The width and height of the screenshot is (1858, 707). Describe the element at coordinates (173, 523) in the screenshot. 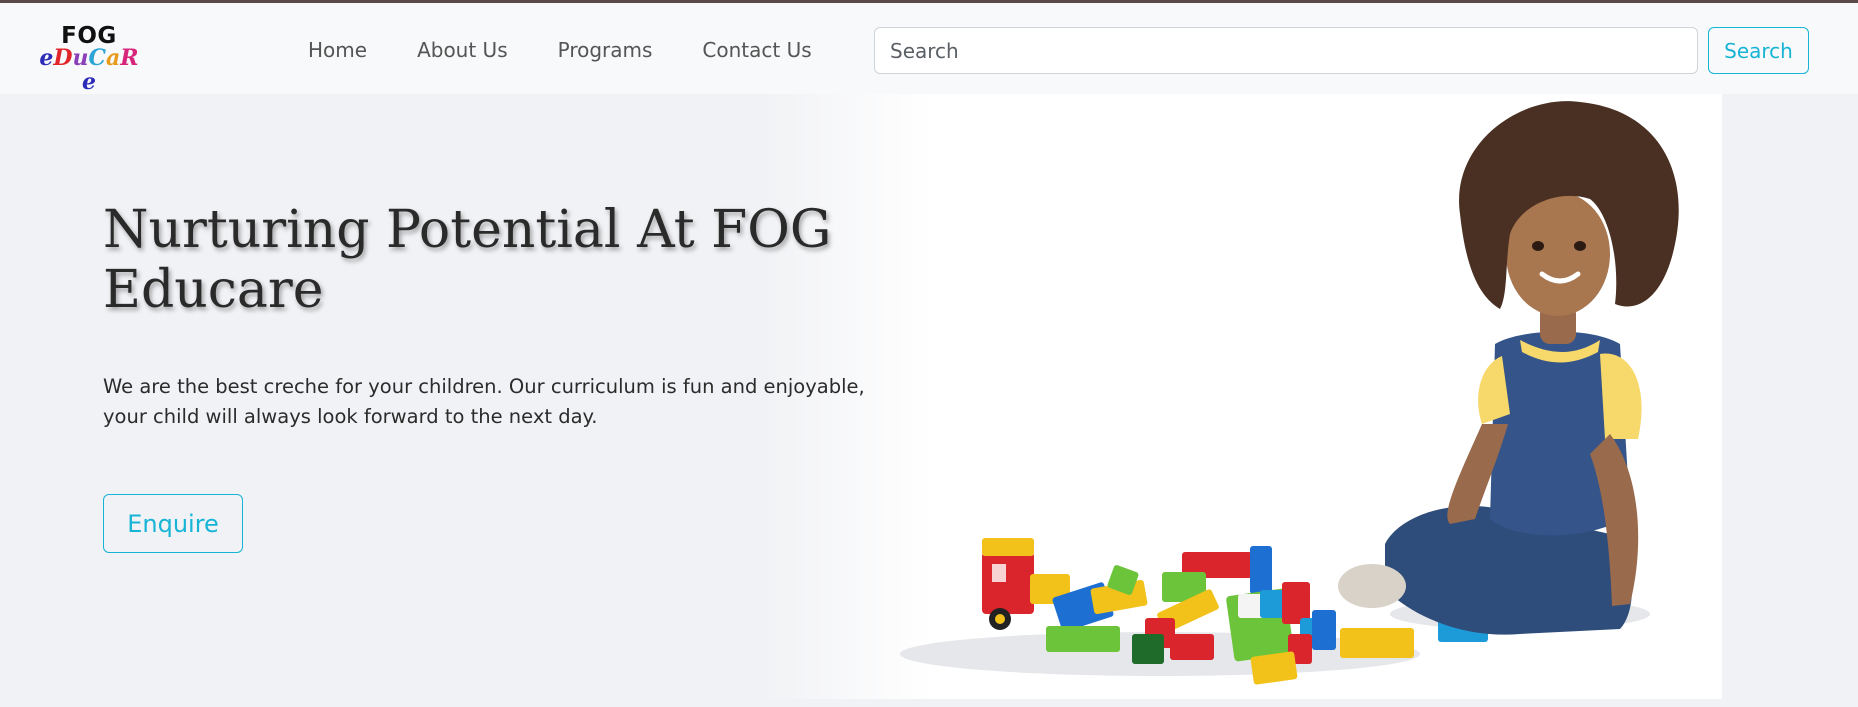

I see `enquire-button: Enquire` at that location.